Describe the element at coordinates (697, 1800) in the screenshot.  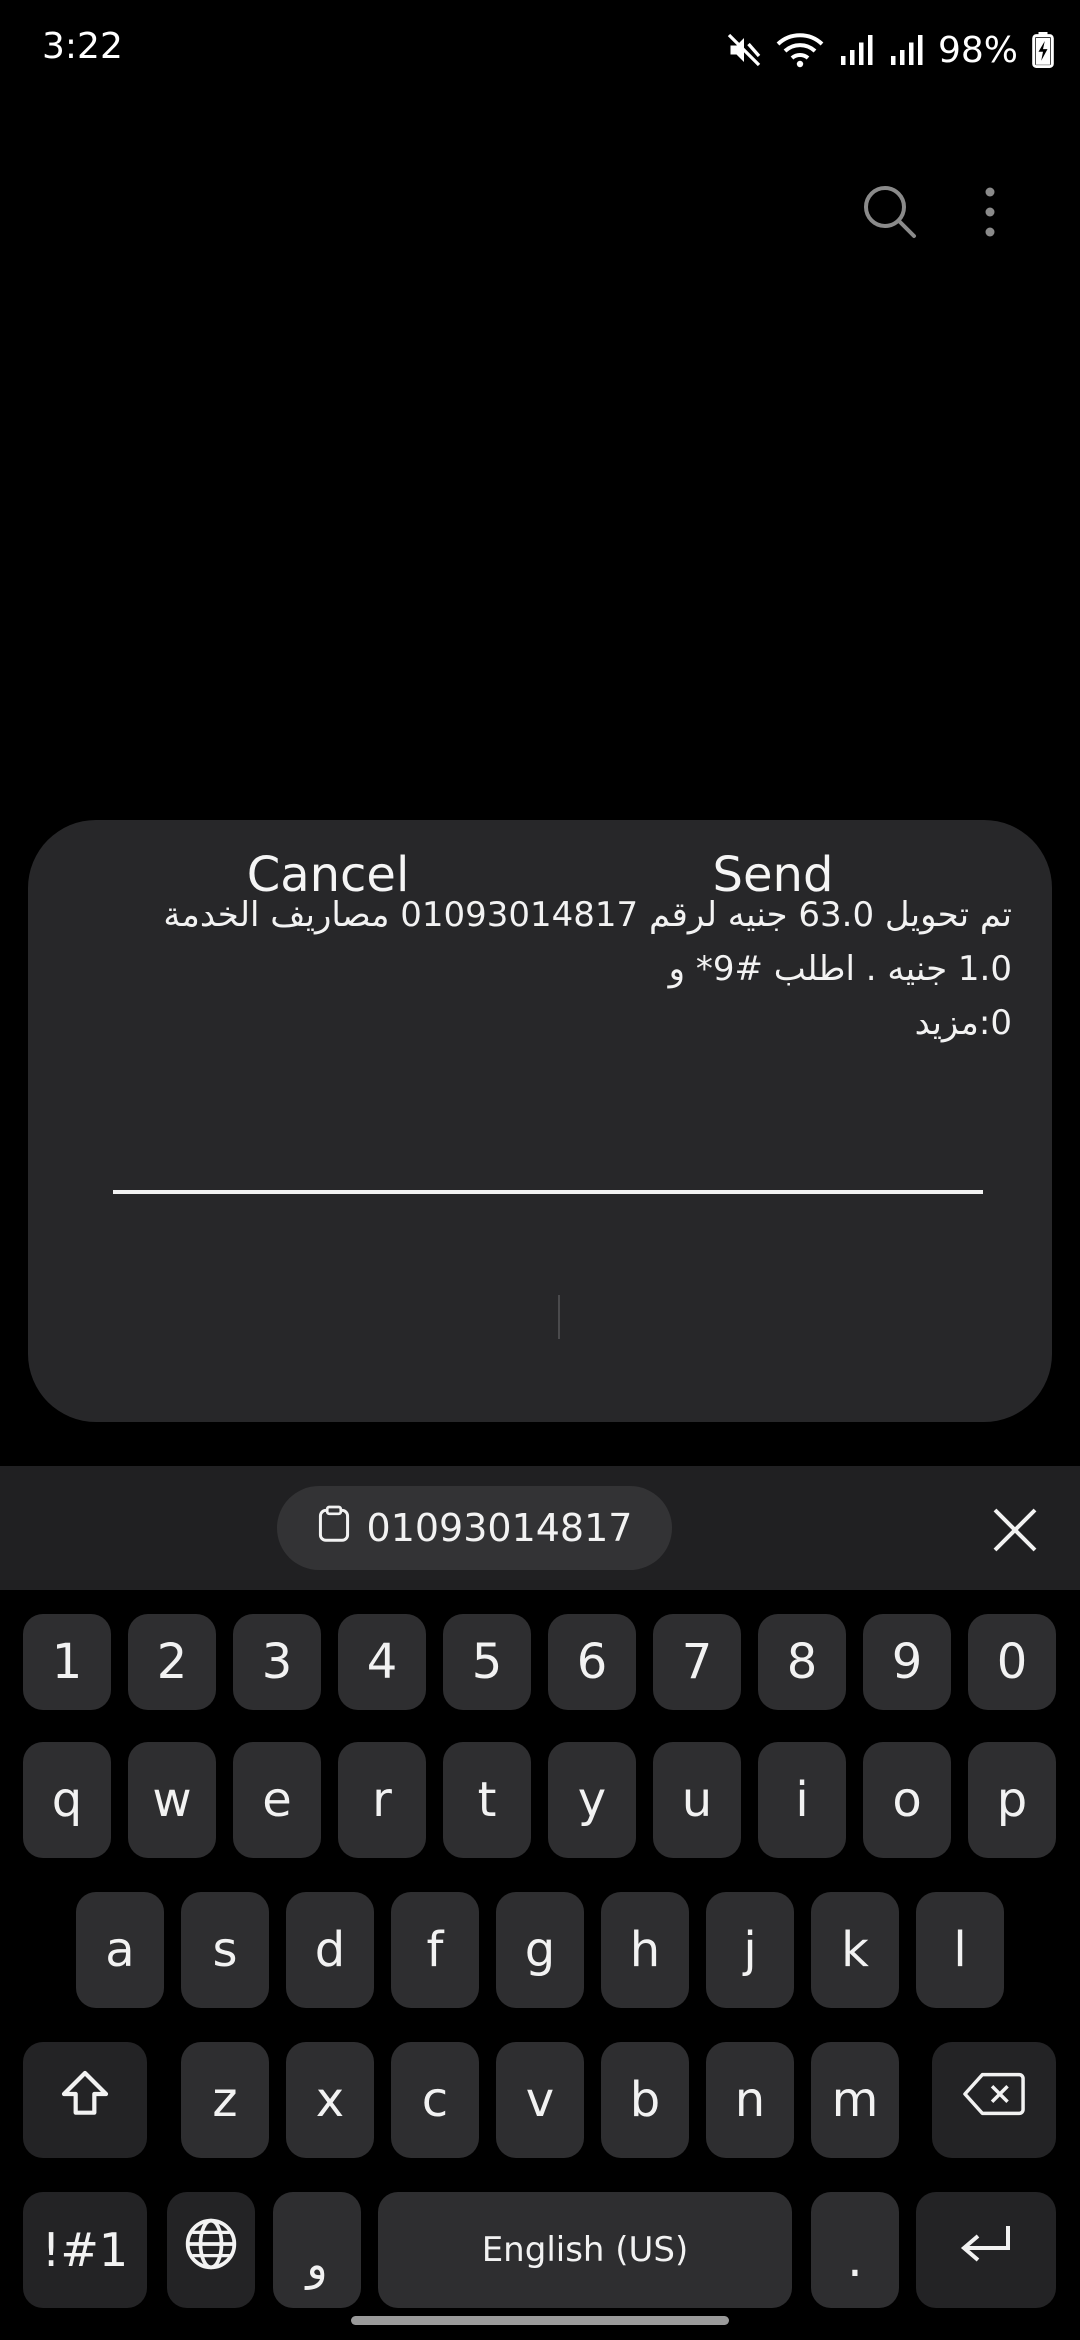
I see `key-u: u` at that location.